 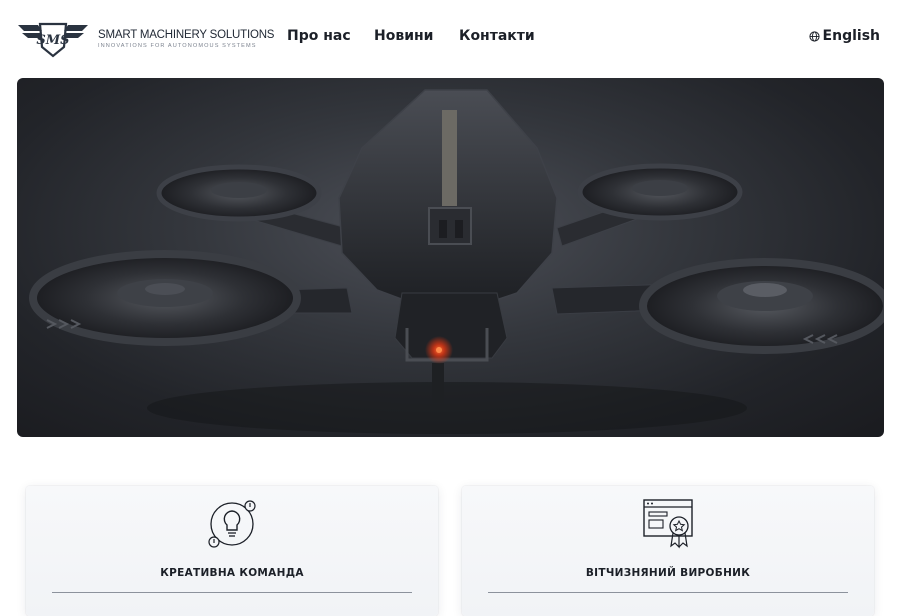 I want to click on certified-browser-icon, so click(x=668, y=524).